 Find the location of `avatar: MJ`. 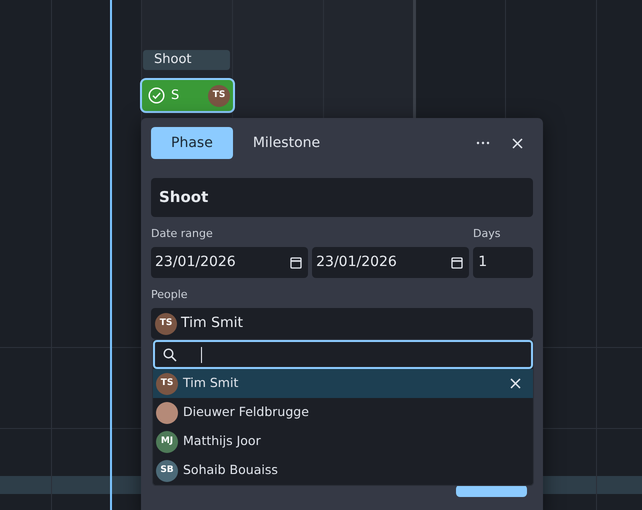

avatar: MJ is located at coordinates (167, 441).